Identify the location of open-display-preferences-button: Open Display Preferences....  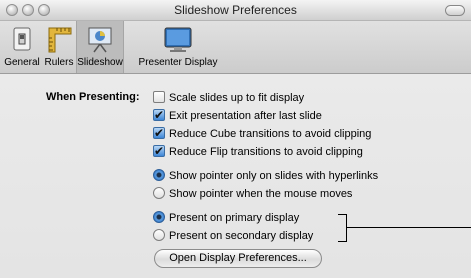
(238, 258).